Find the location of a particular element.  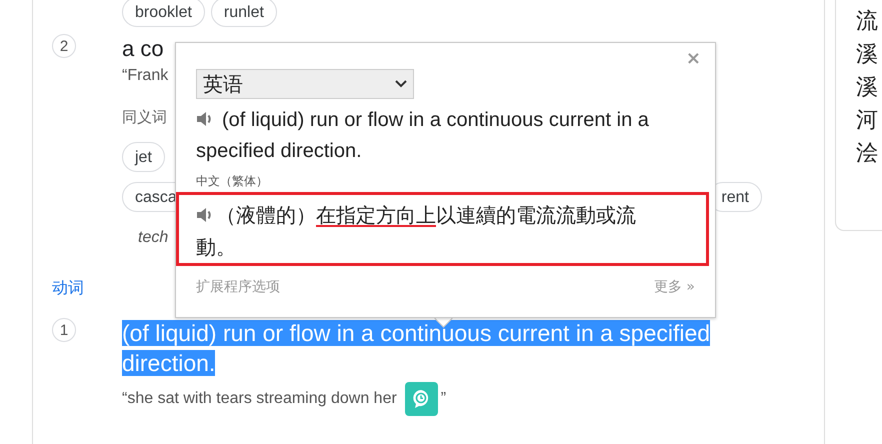

example-text: “she sat with tears streaming down her is located at coordinates (259, 399).